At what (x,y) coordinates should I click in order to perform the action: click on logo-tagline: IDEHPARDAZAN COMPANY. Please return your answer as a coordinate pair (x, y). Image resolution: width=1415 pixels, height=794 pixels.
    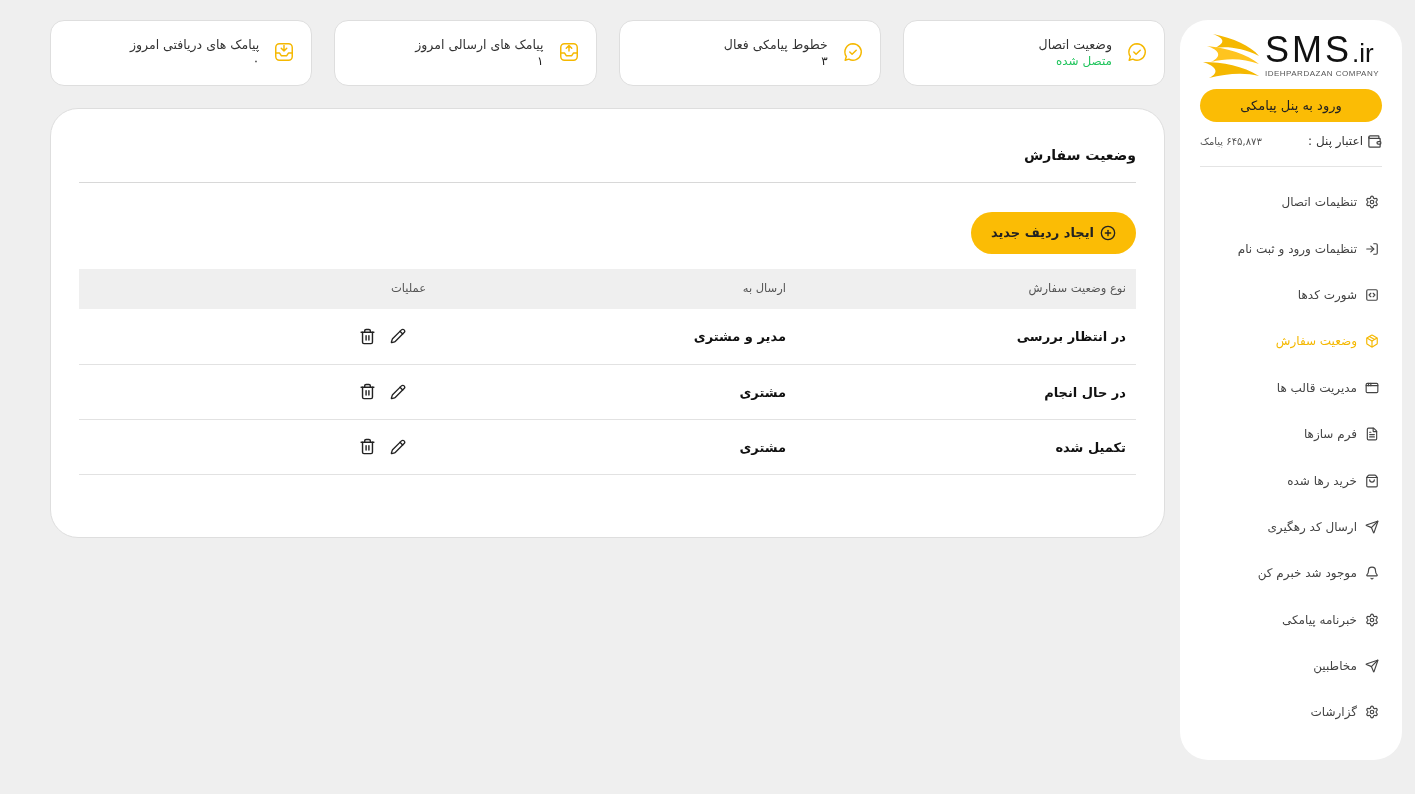
    Looking at the image, I should click on (1322, 74).